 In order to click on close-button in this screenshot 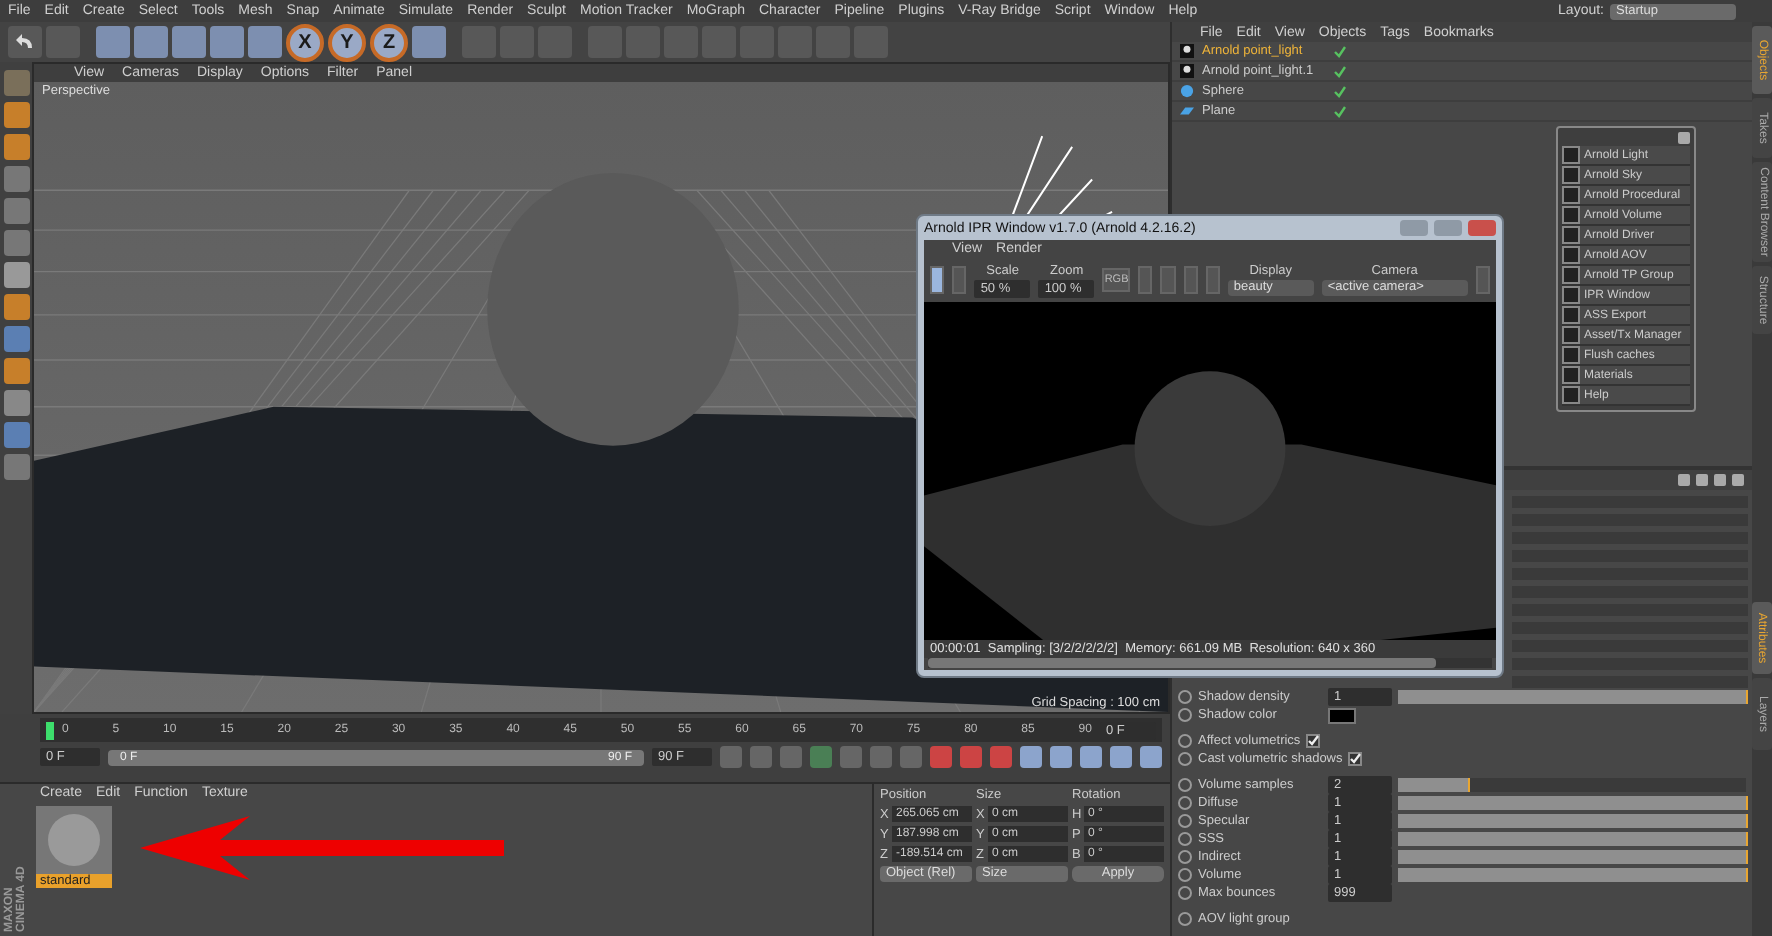, I will do `click(1482, 228)`.